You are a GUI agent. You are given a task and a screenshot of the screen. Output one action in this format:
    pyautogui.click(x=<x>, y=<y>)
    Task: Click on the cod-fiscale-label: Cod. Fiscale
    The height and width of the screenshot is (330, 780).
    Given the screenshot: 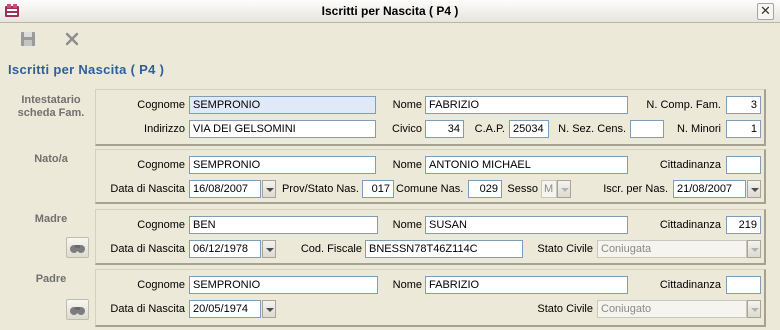 What is the action you would take?
    pyautogui.click(x=331, y=249)
    